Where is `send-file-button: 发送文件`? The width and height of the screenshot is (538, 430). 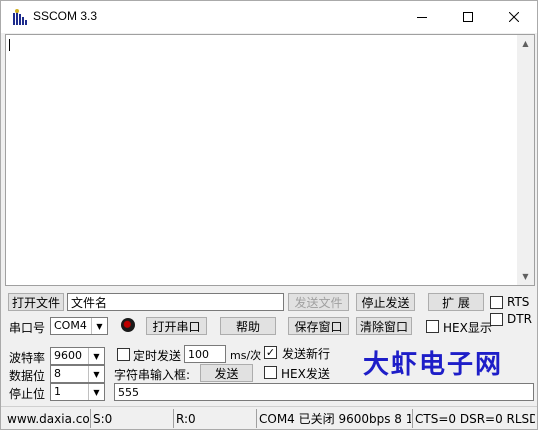 send-file-button: 发送文件 is located at coordinates (318, 302).